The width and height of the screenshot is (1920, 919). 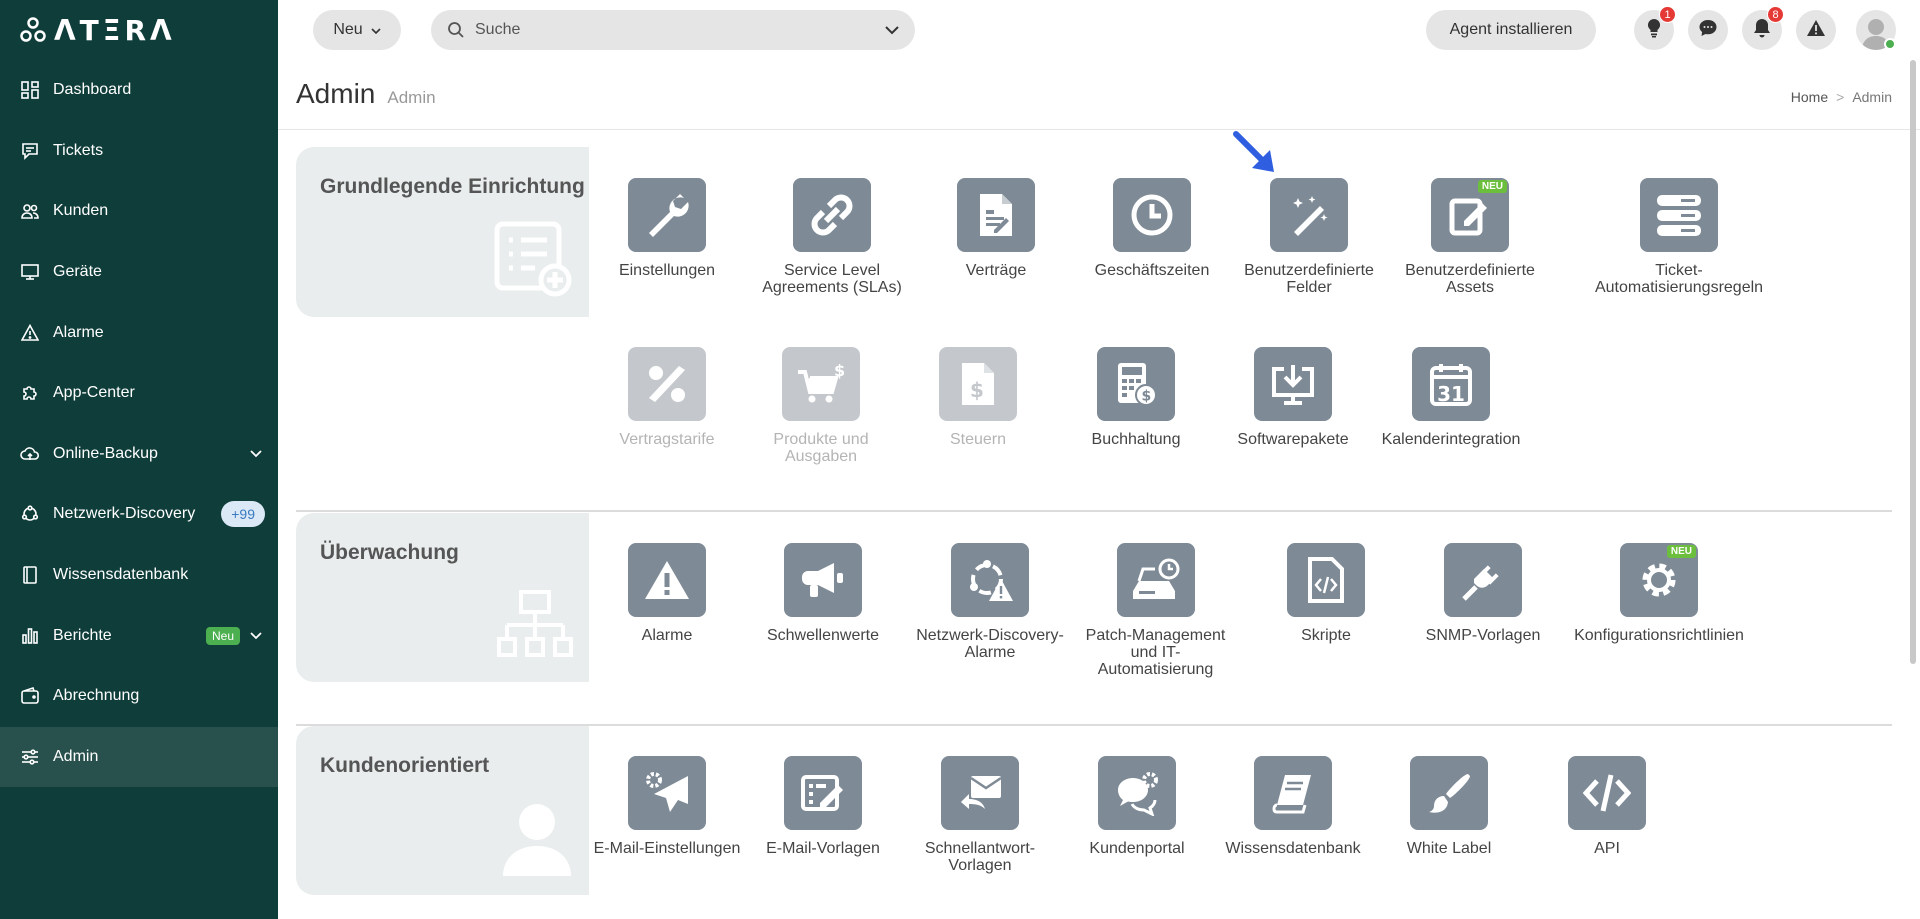 I want to click on tile-patch-management: Patch-Management und IT-Automatisierung, so click(x=1155, y=610).